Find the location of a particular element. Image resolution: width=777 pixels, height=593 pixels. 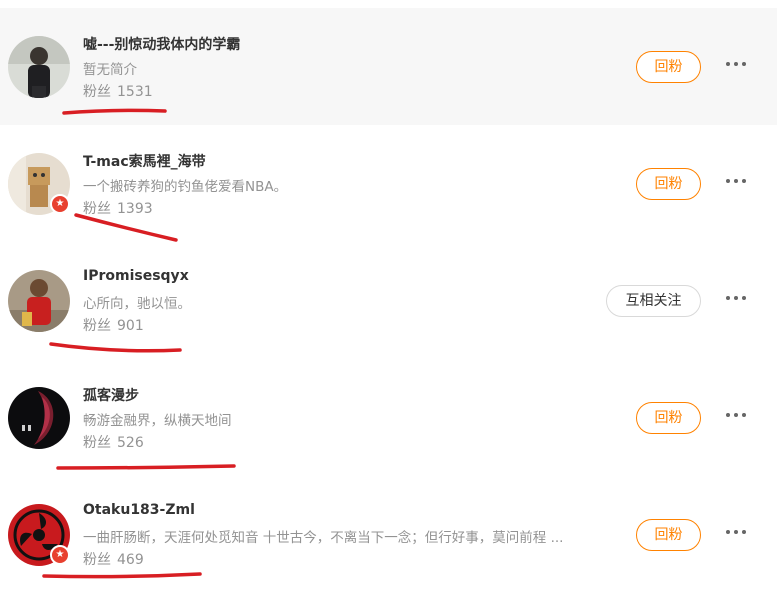

fans-value: 469 is located at coordinates (130, 560).